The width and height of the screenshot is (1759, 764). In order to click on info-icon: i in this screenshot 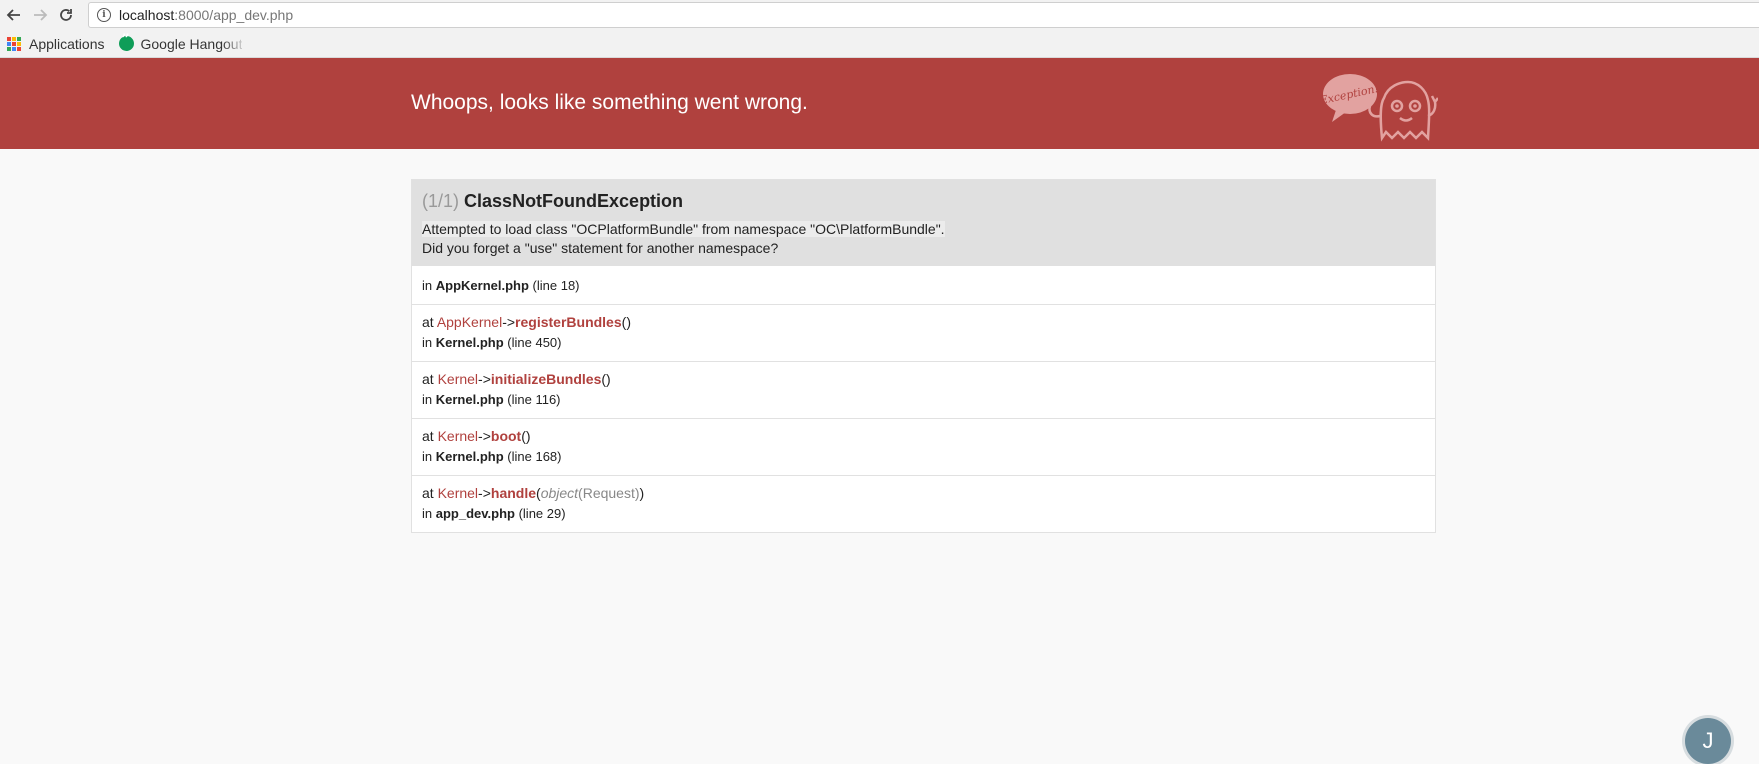, I will do `click(104, 15)`.